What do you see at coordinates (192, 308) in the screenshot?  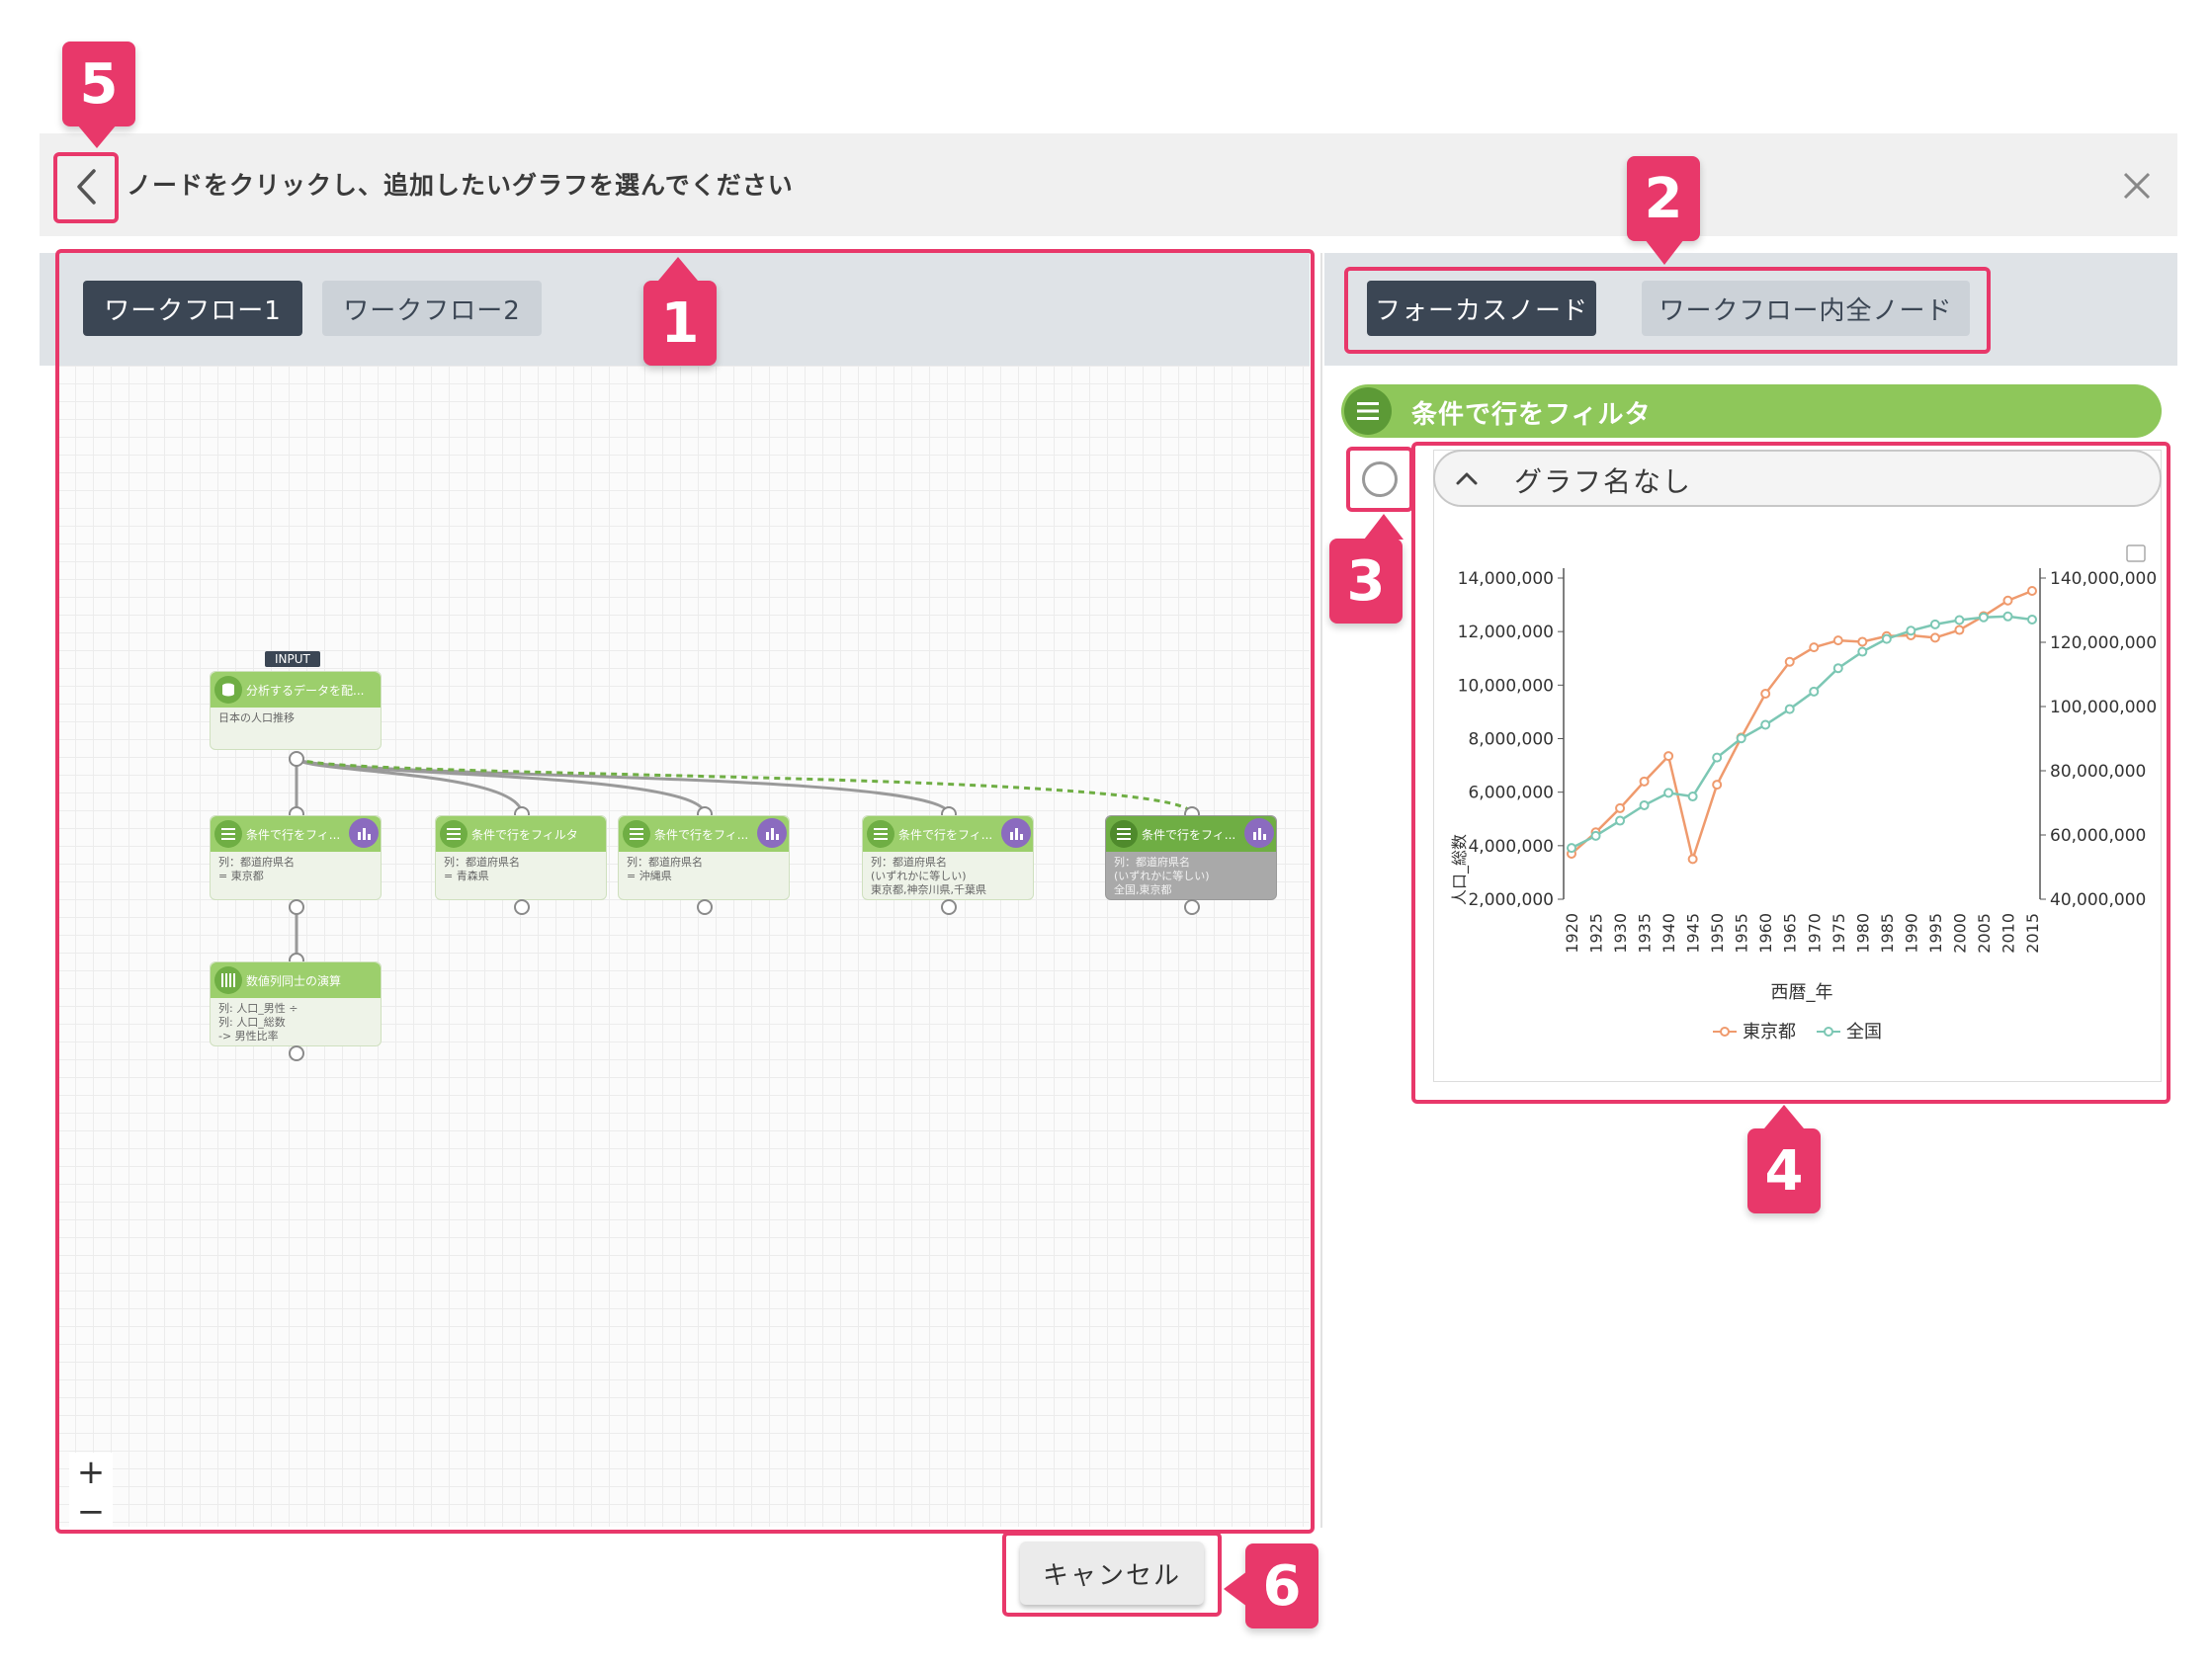 I see `tab-workflow-1: ワークフロー1` at bounding box center [192, 308].